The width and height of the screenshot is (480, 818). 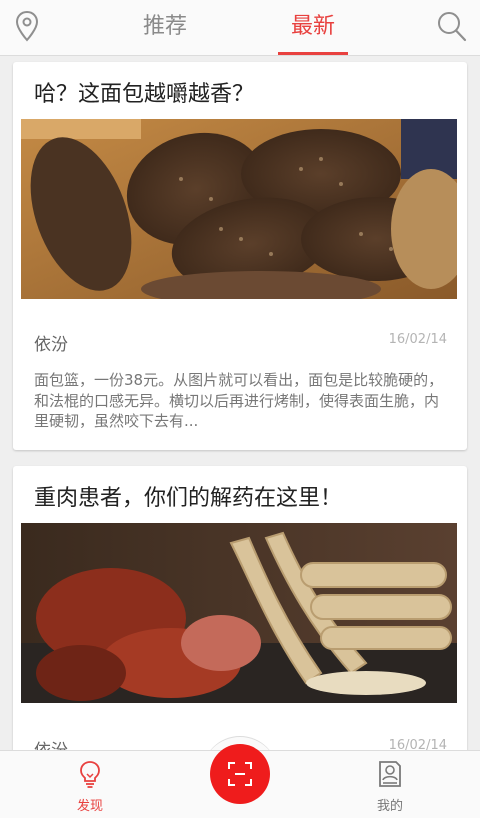 I want to click on nav-discover-label: 发现, so click(x=89, y=806).